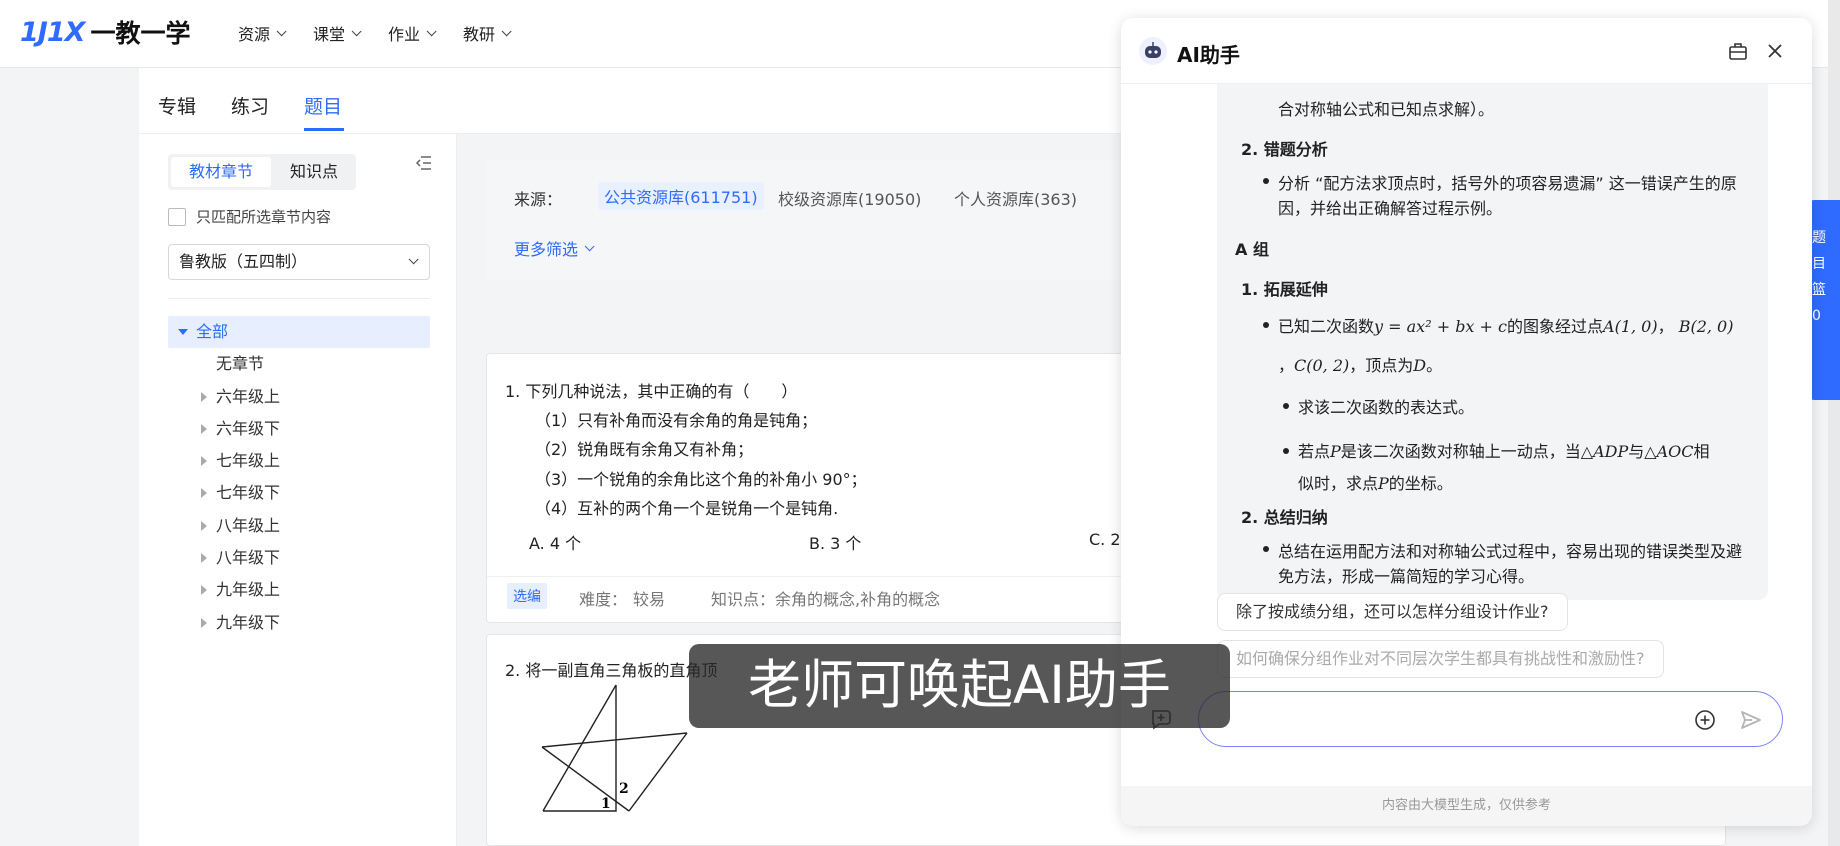 Image resolution: width=1840 pixels, height=846 pixels. What do you see at coordinates (1322, 365) in the screenshot?
I see `math-expression: C(0, 2)` at bounding box center [1322, 365].